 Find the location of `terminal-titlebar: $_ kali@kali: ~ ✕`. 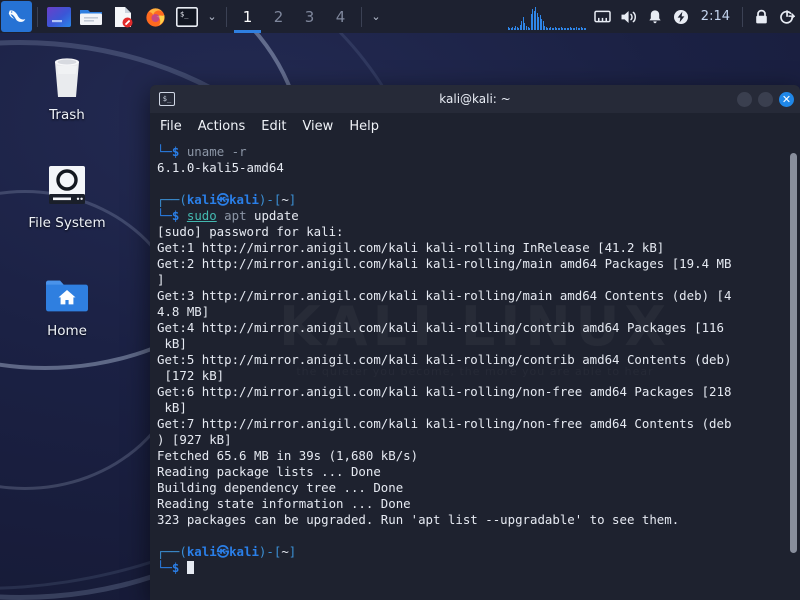

terminal-titlebar: $_ kali@kali: ~ ✕ is located at coordinates (475, 99).